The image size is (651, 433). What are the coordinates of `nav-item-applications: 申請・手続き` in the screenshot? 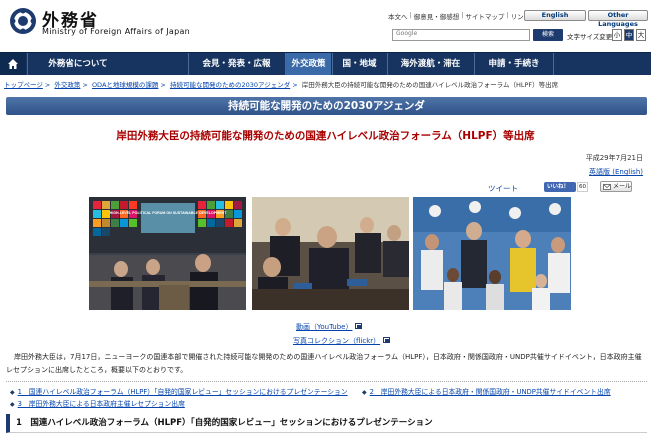 It's located at (514, 64).